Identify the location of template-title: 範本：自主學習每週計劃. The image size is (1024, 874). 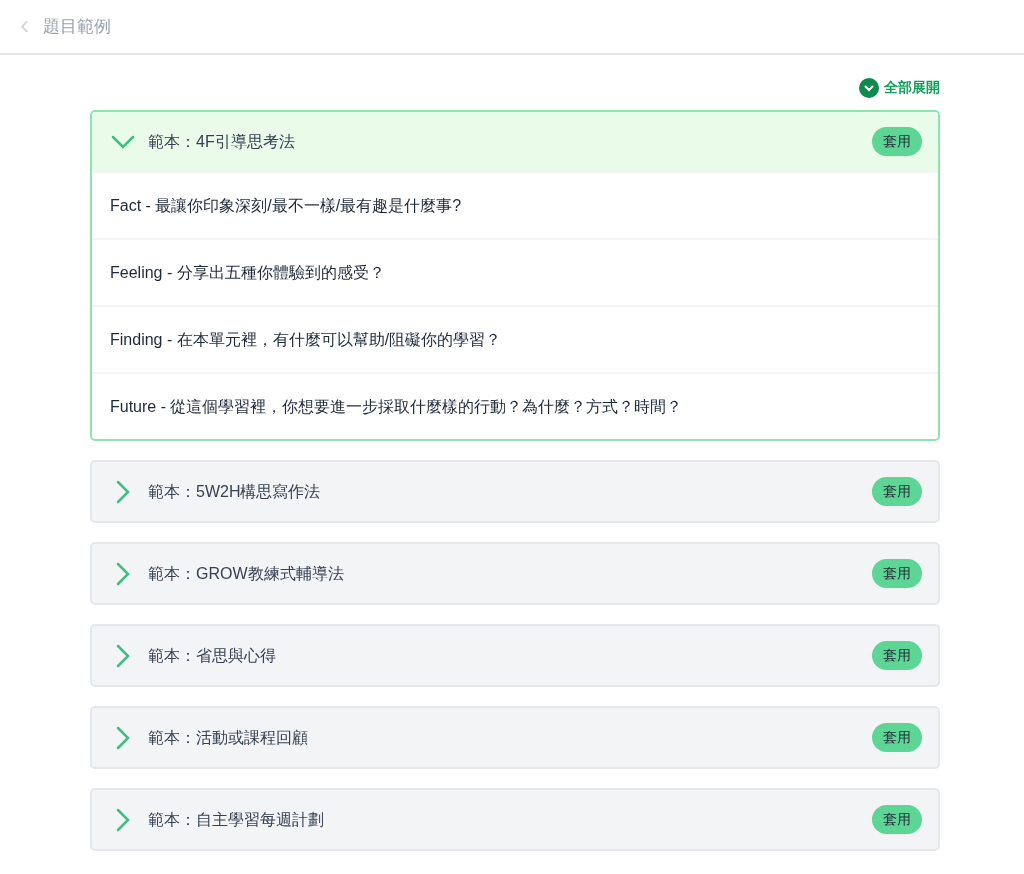
(236, 819).